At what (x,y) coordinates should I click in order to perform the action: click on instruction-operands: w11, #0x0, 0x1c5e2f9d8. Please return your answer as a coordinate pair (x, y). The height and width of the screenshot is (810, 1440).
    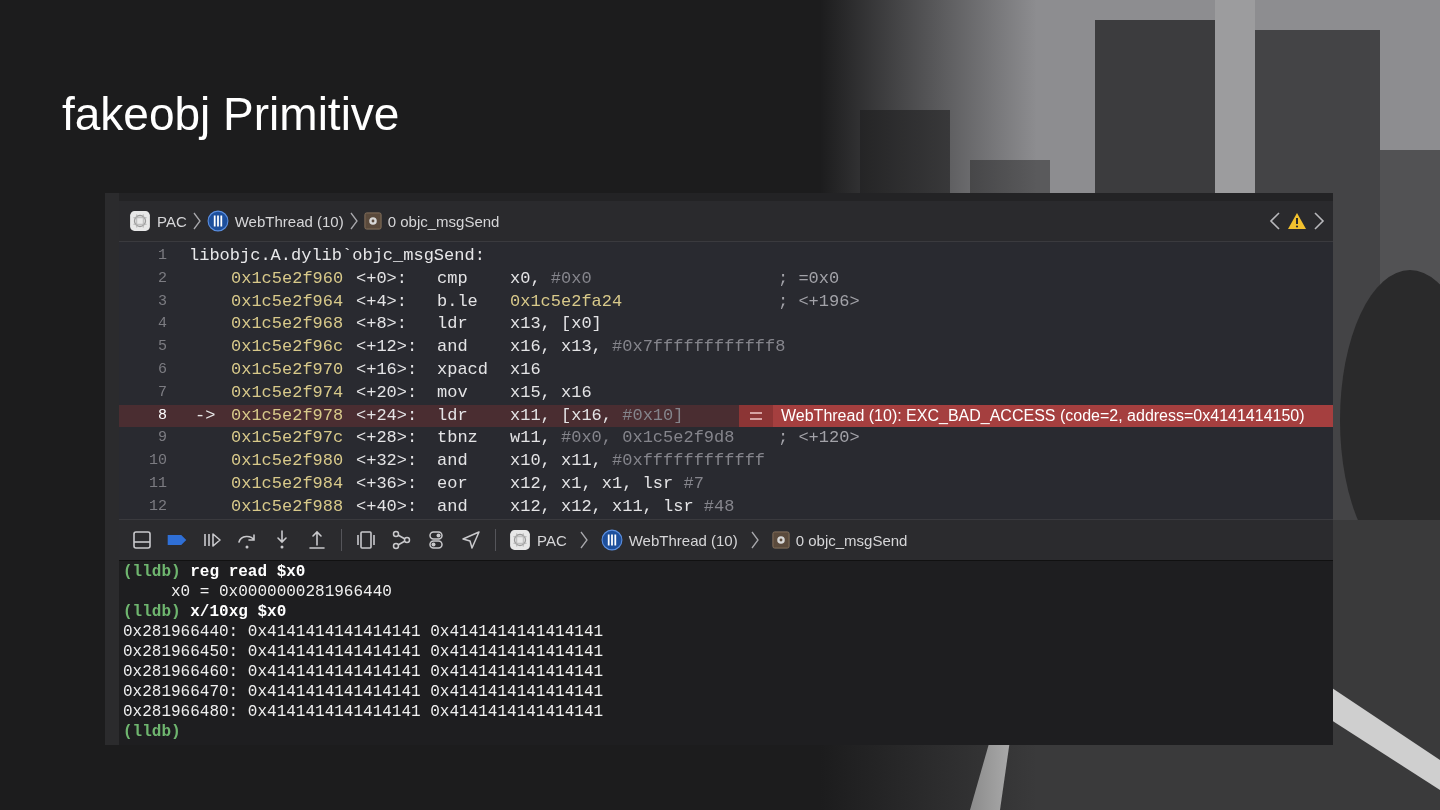
    Looking at the image, I should click on (622, 438).